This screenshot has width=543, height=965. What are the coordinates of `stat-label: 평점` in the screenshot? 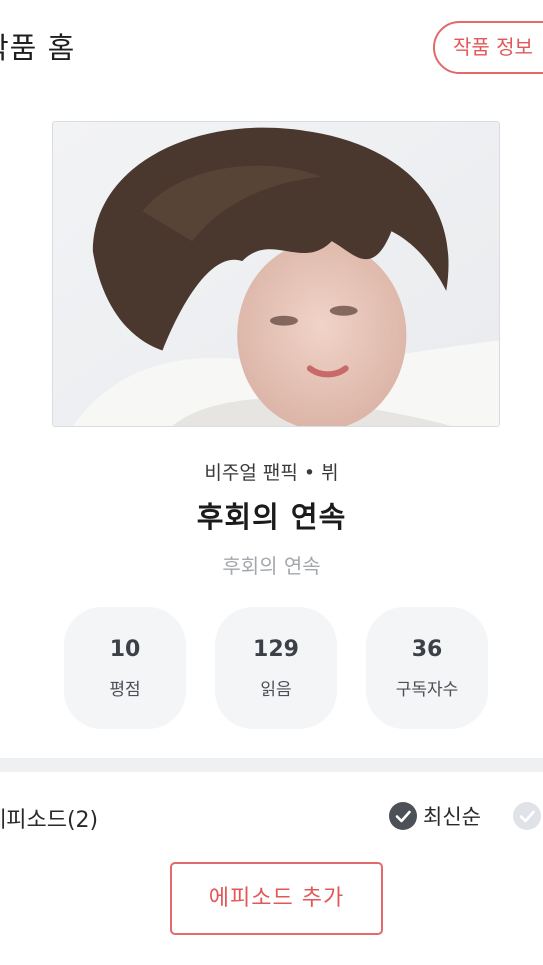 It's located at (125, 690).